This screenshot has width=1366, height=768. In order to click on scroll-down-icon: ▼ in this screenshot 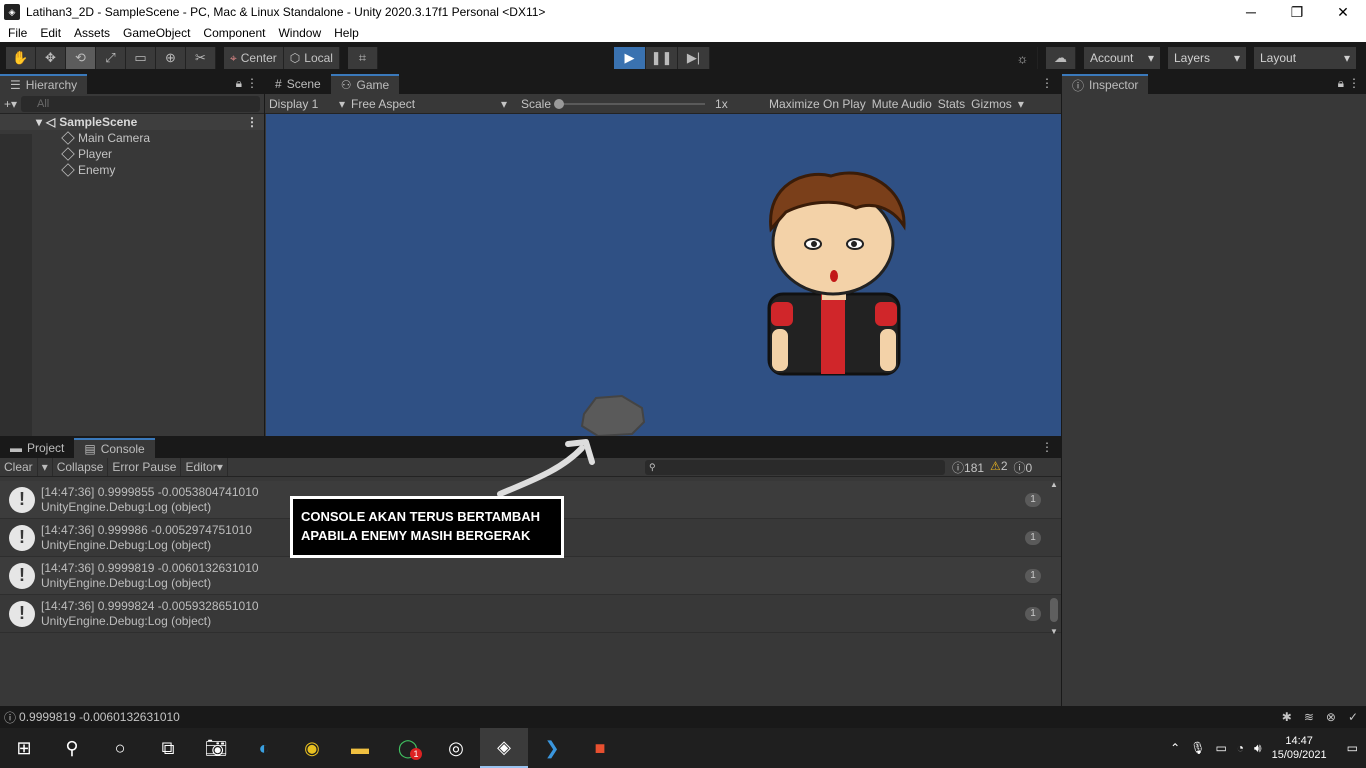, I will do `click(1054, 631)`.